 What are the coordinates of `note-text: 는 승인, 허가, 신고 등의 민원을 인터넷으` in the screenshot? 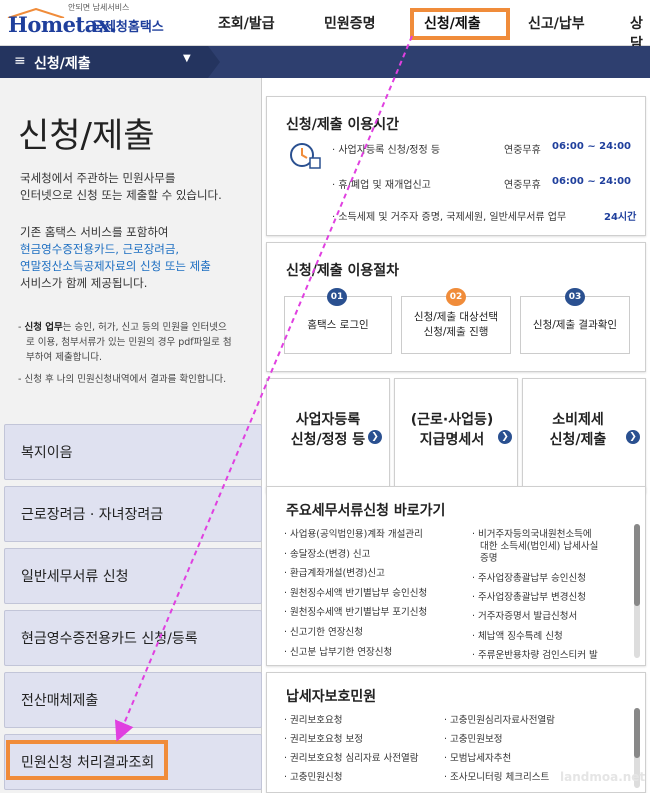 It's located at (144, 327).